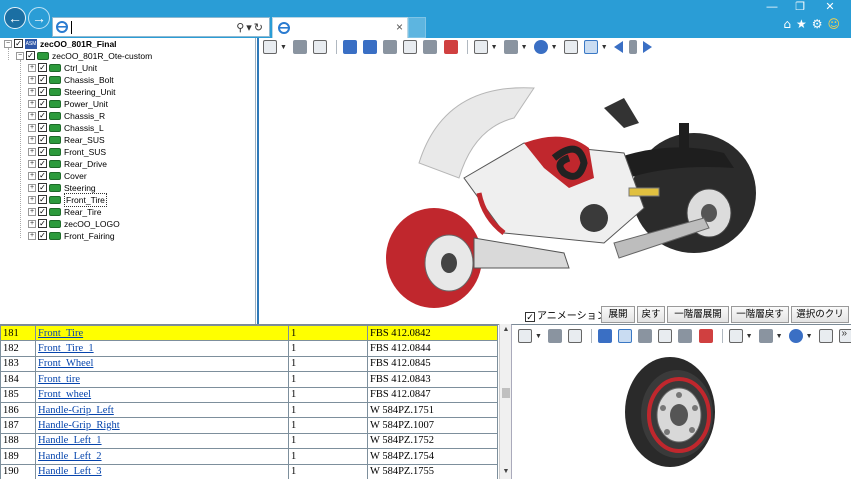  I want to click on part-preview-viewer: ▼ ▼ ▼ ▼ ▼ », so click(681, 401).